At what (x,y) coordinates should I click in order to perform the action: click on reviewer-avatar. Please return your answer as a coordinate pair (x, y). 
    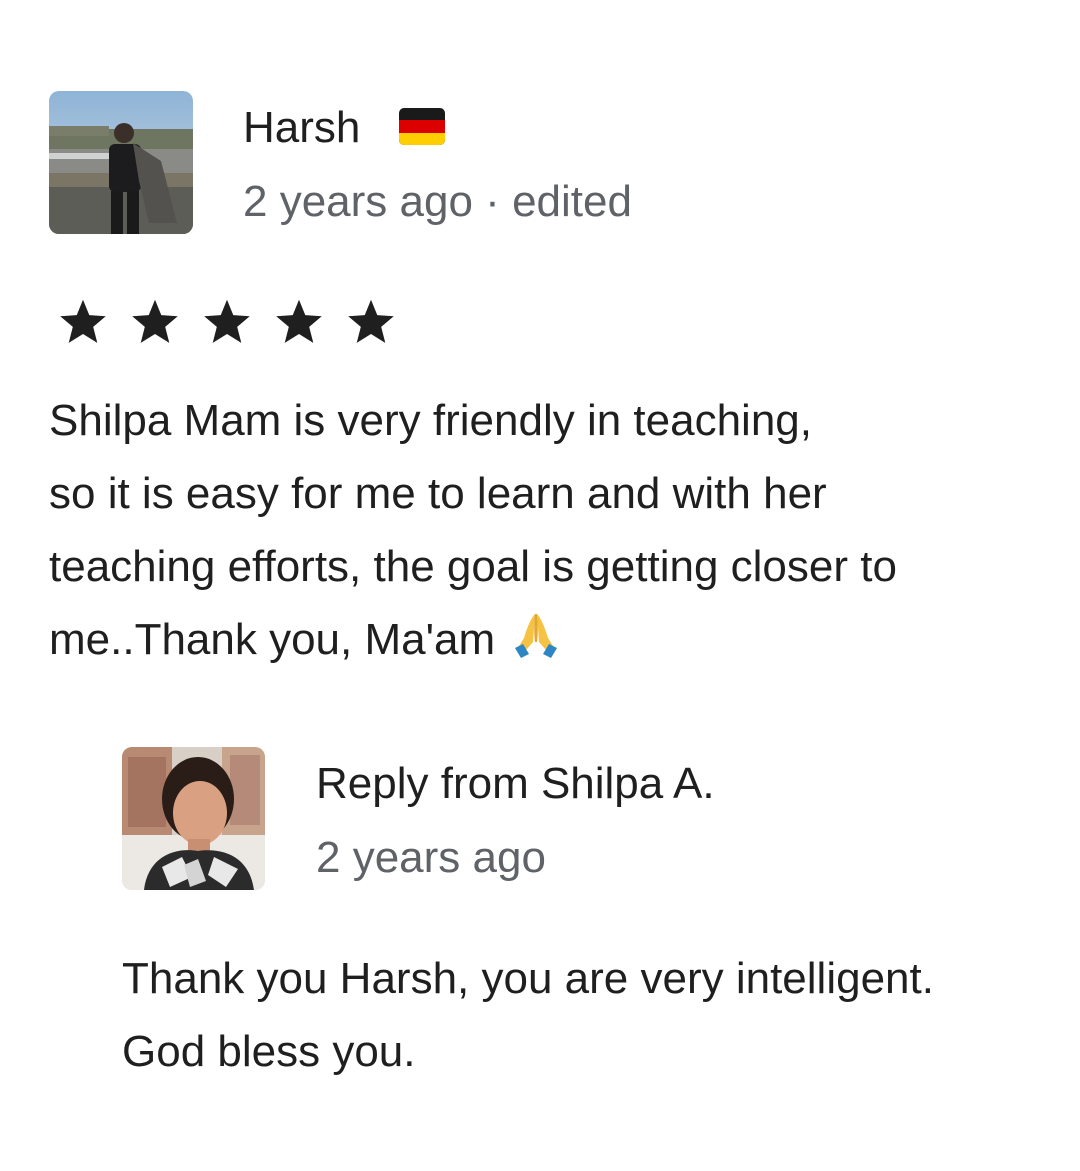
    Looking at the image, I should click on (121, 162).